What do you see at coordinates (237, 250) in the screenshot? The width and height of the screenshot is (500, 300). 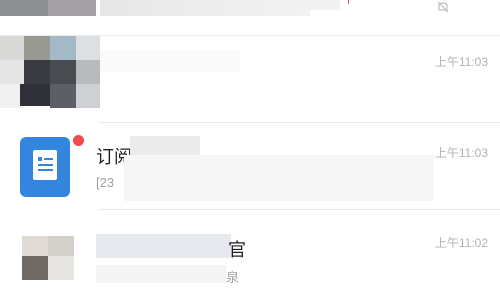 I see `chat-name: 官` at bounding box center [237, 250].